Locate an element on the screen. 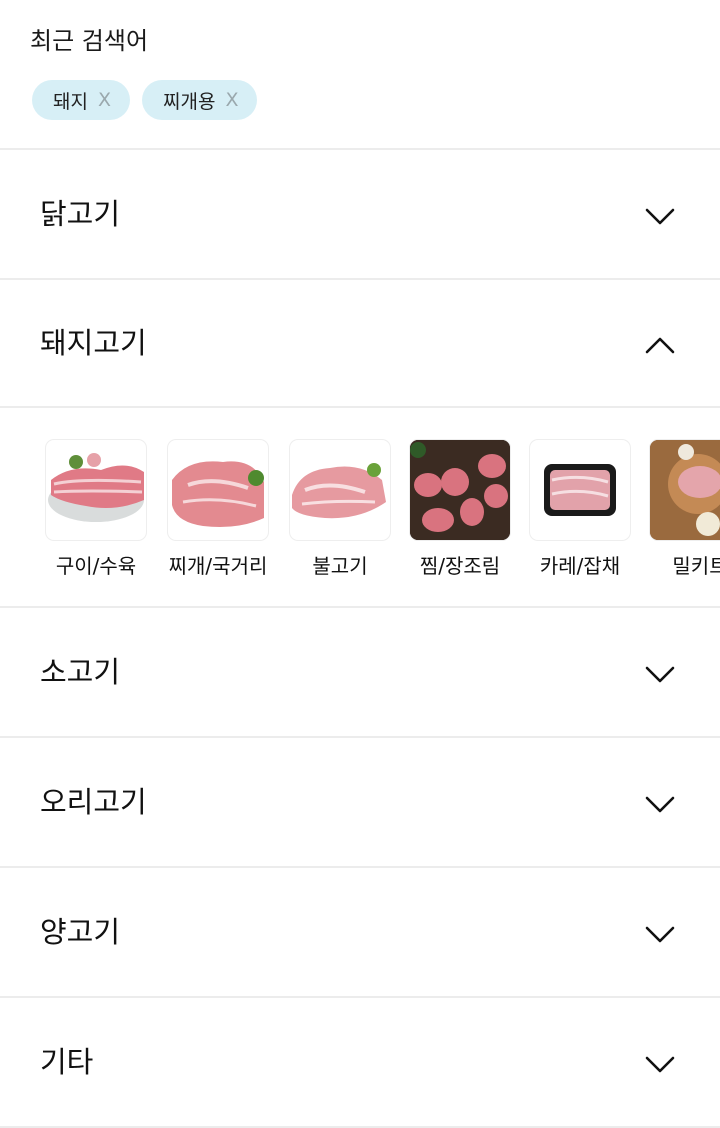 Image resolution: width=720 pixels, height=1128 pixels. category-label: 소고기 is located at coordinates (80, 672).